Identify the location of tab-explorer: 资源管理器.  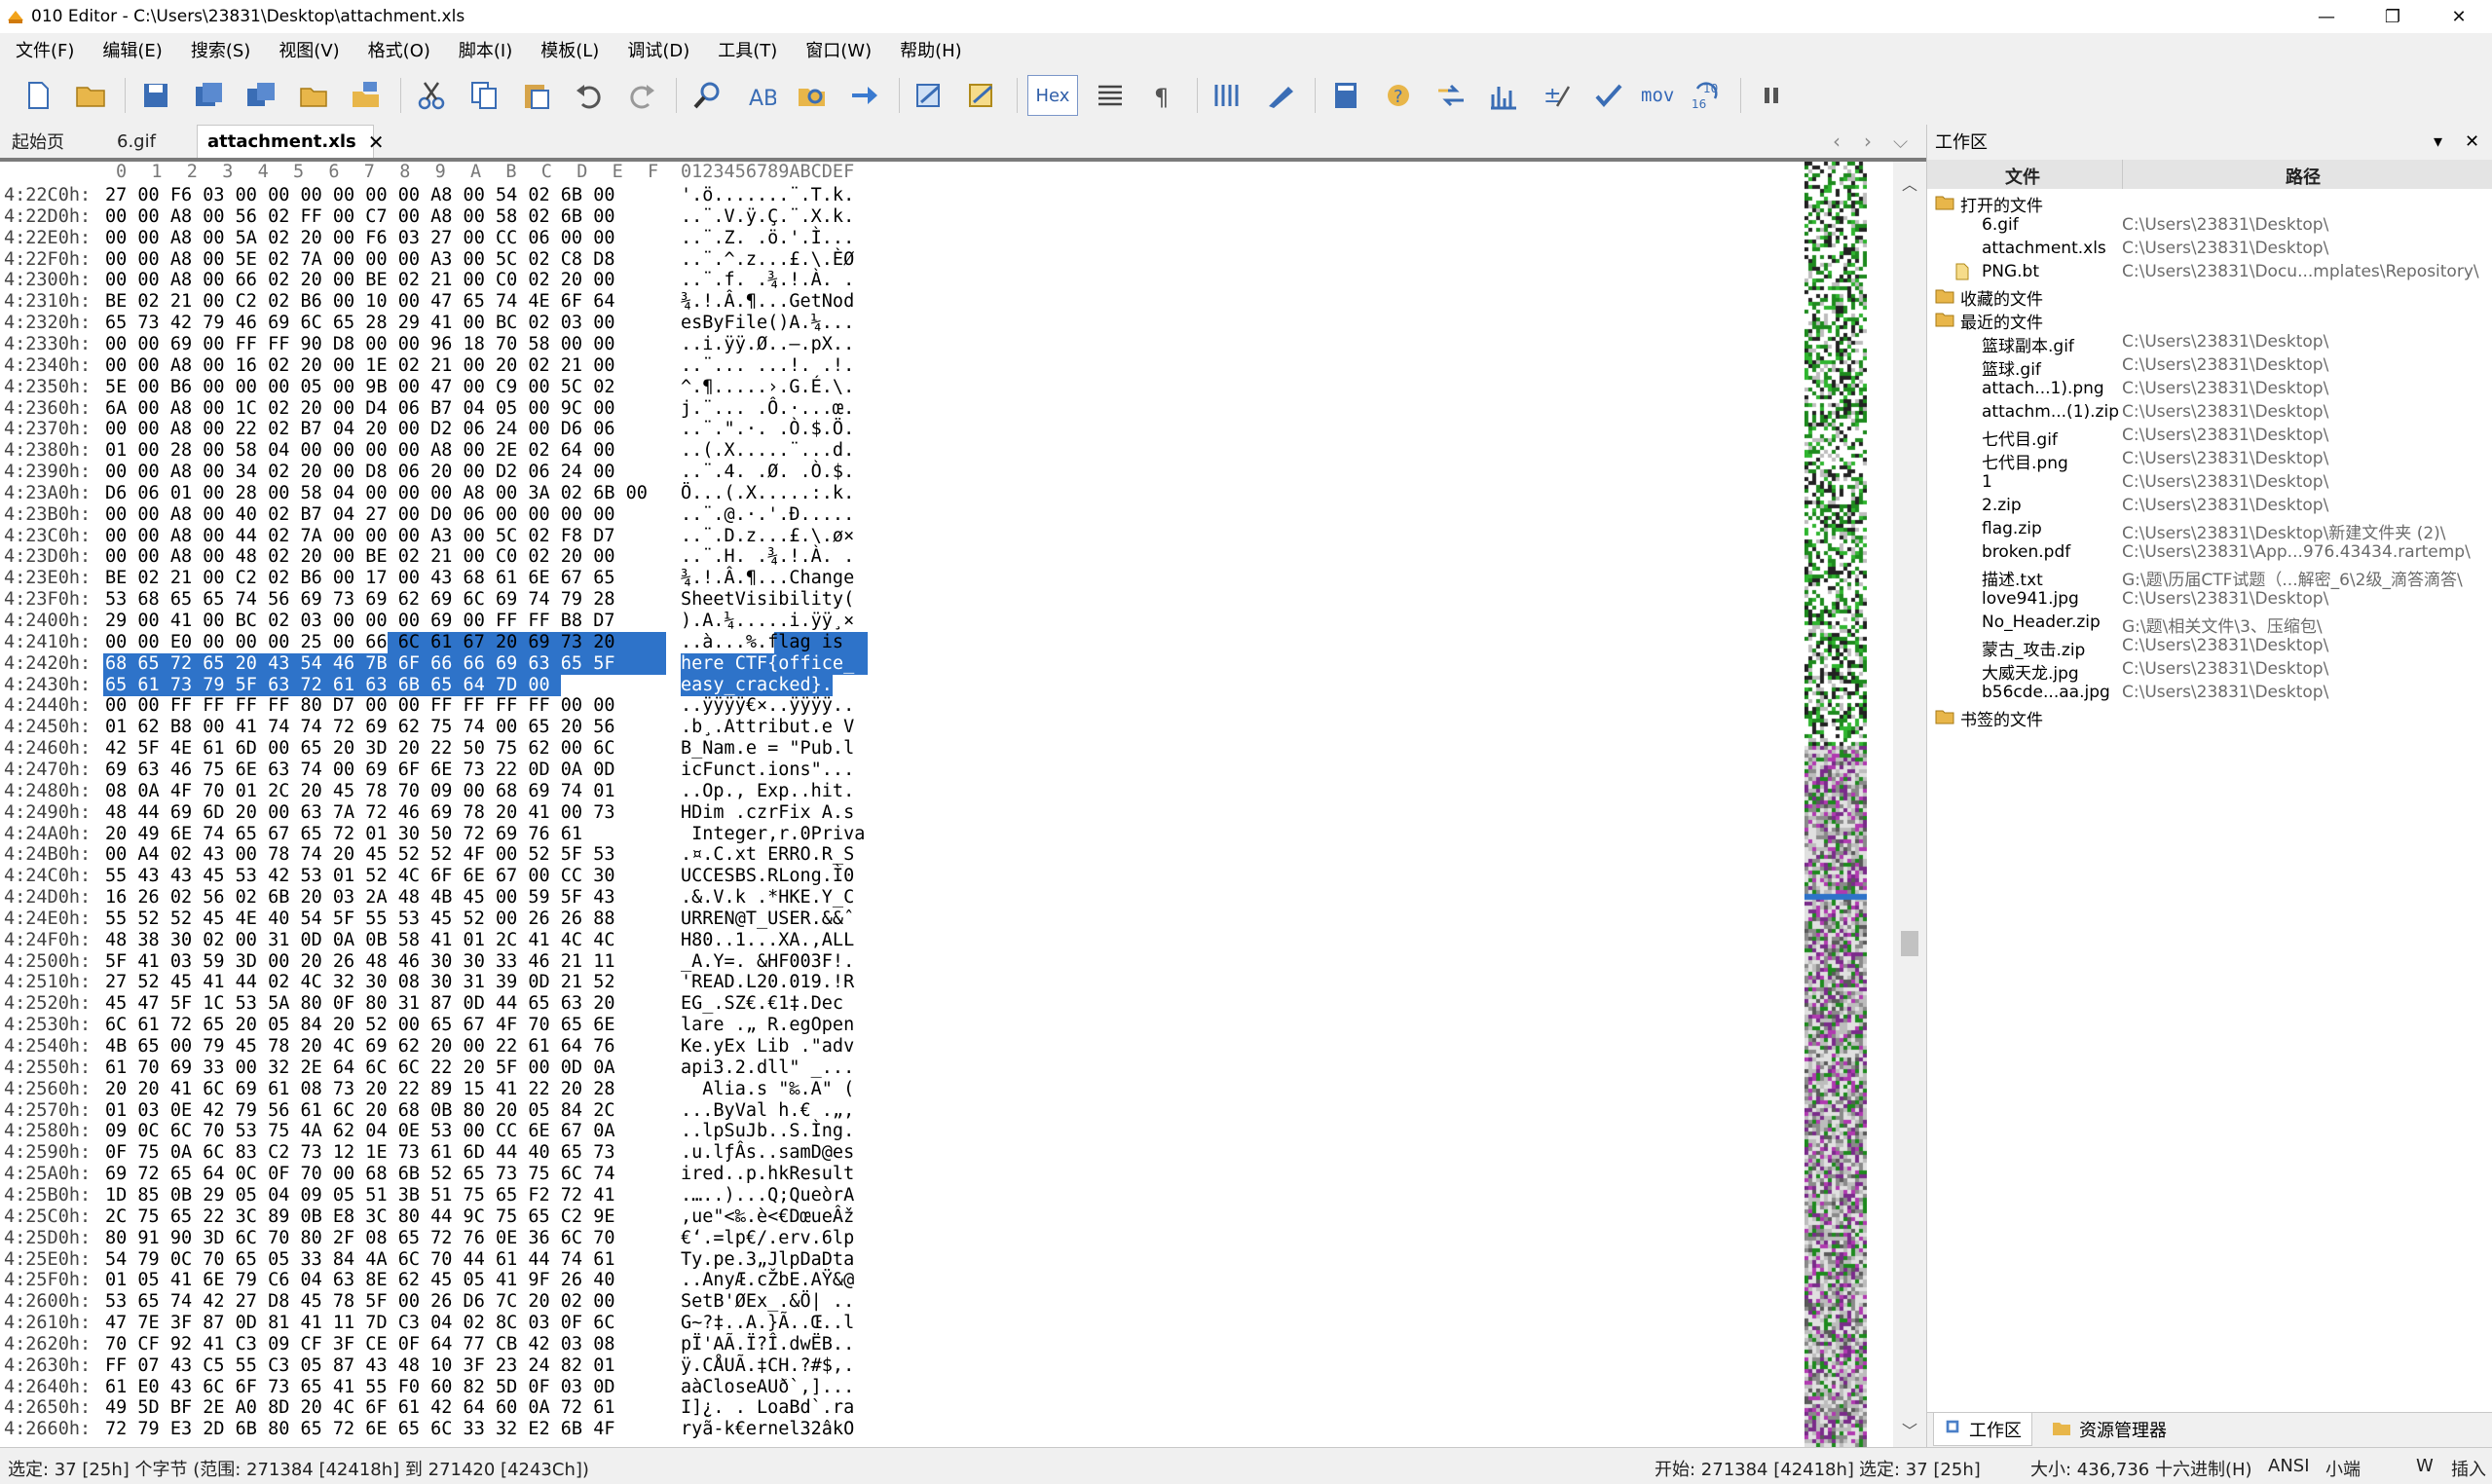
(2109, 1429).